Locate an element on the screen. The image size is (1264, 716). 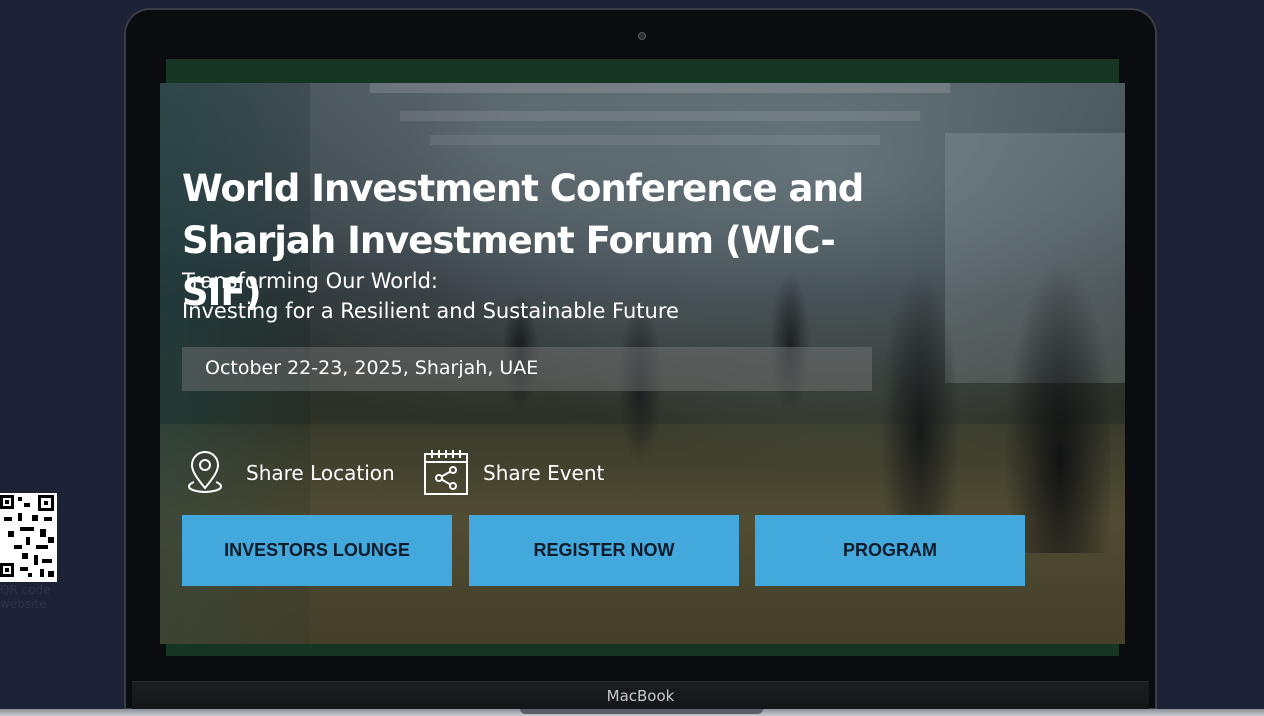
share-calendar-icon is located at coordinates (446, 473).